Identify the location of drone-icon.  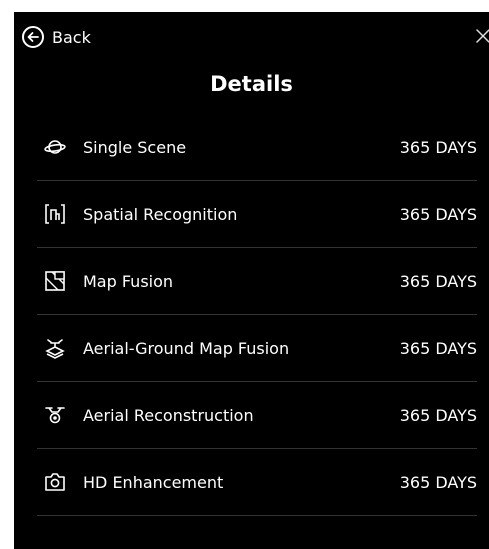
(55, 415).